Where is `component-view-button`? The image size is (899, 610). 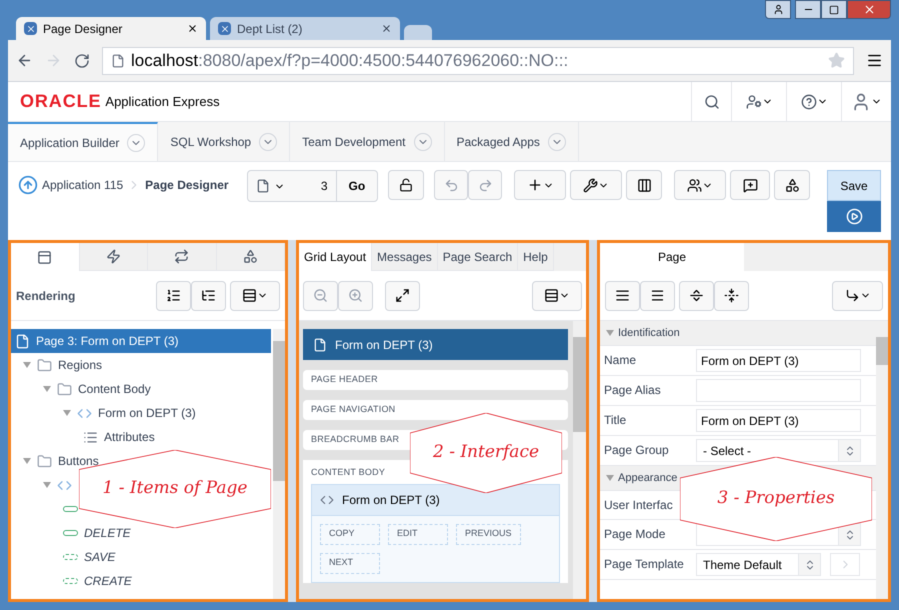 component-view-button is located at coordinates (173, 295).